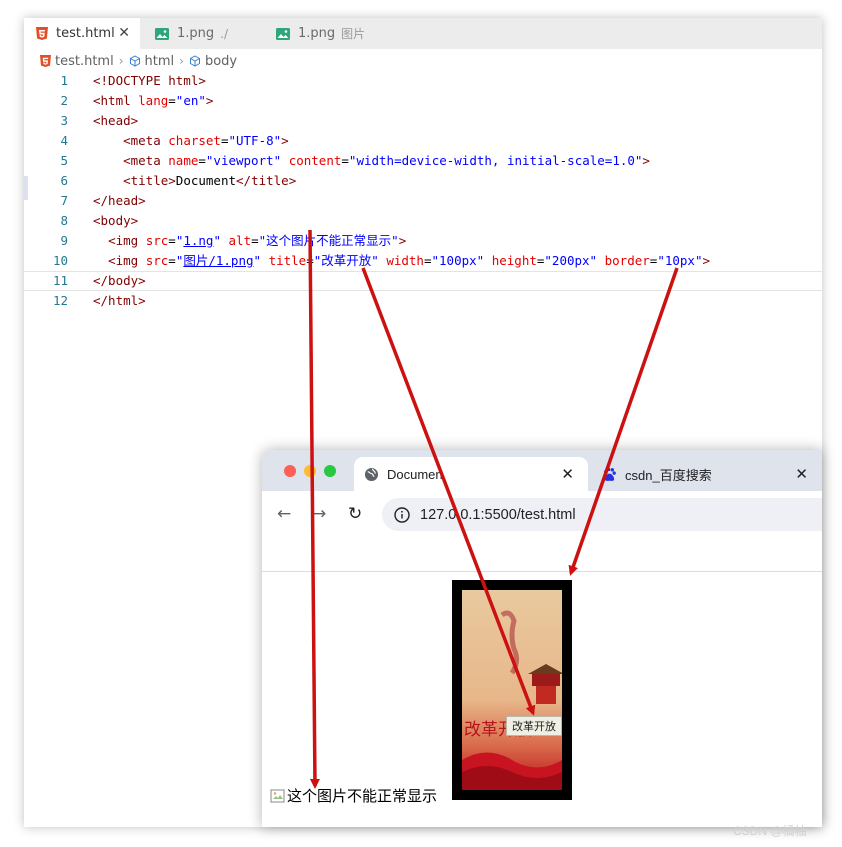 Image resolution: width=842 pixels, height=847 pixels. I want to click on code-line: 11 </body>, so click(423, 281).